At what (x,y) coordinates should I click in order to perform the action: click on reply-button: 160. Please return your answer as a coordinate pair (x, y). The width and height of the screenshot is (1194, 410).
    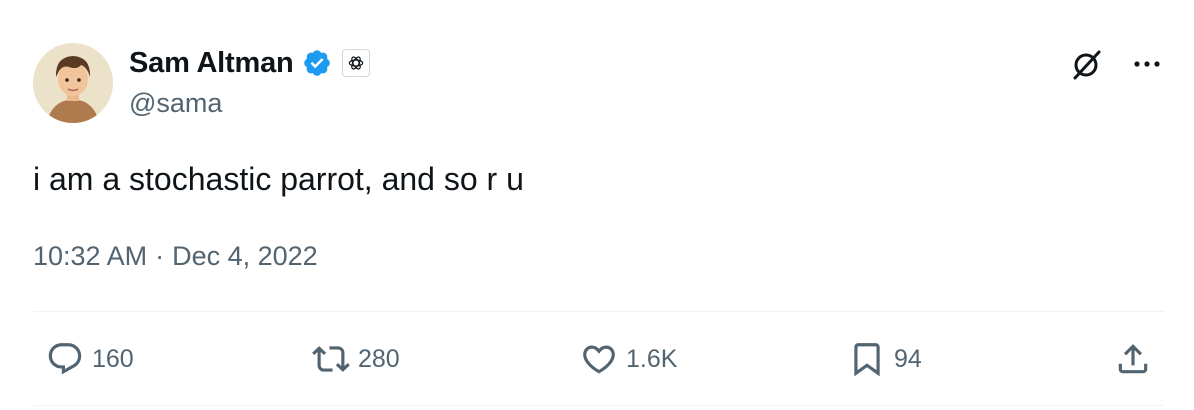
    Looking at the image, I should click on (90, 359).